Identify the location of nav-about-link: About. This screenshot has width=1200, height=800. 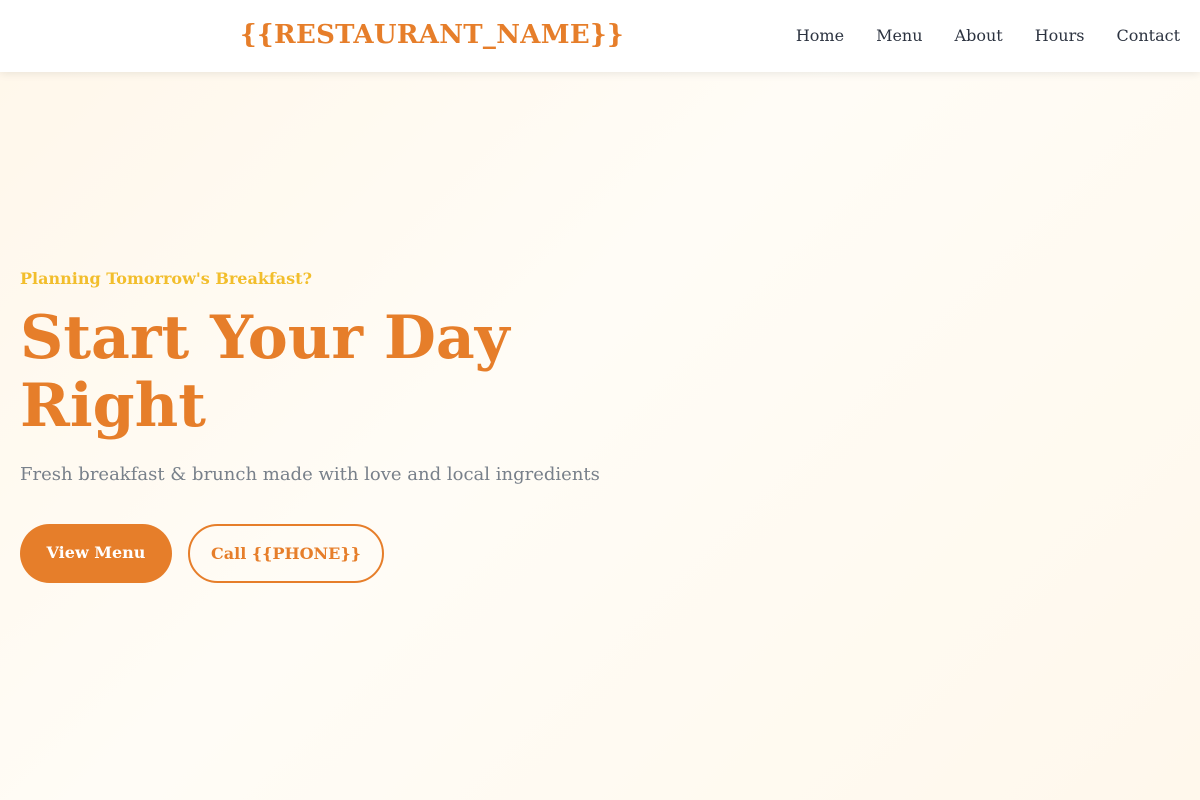
(979, 36).